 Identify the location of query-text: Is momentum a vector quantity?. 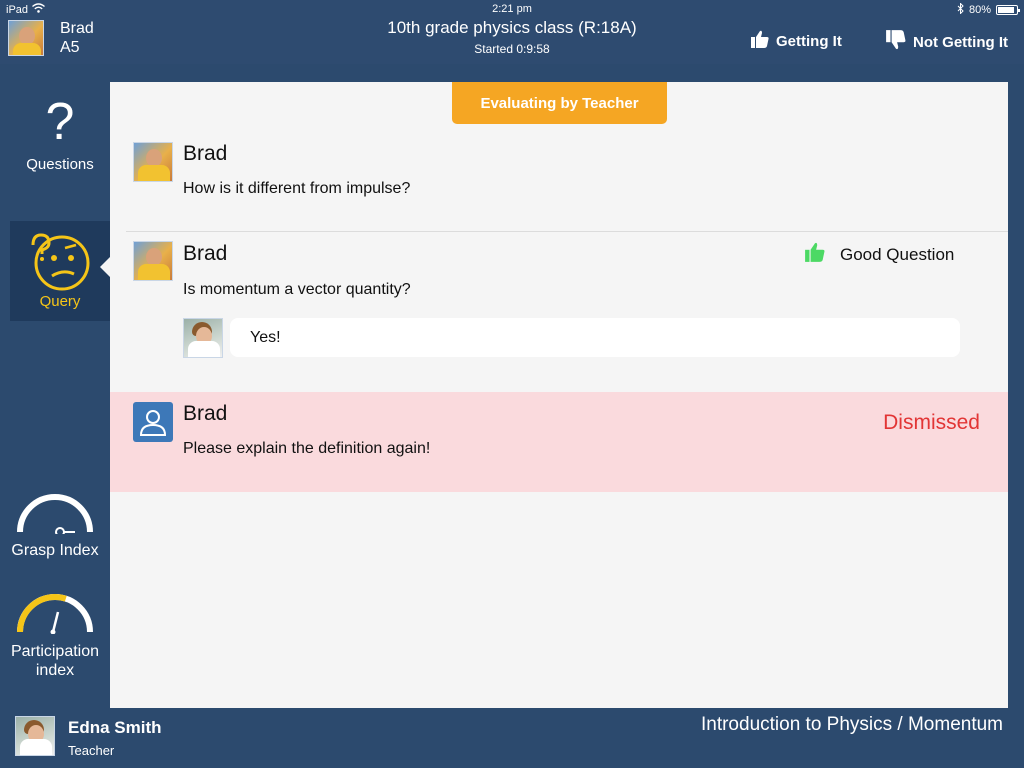
(297, 289).